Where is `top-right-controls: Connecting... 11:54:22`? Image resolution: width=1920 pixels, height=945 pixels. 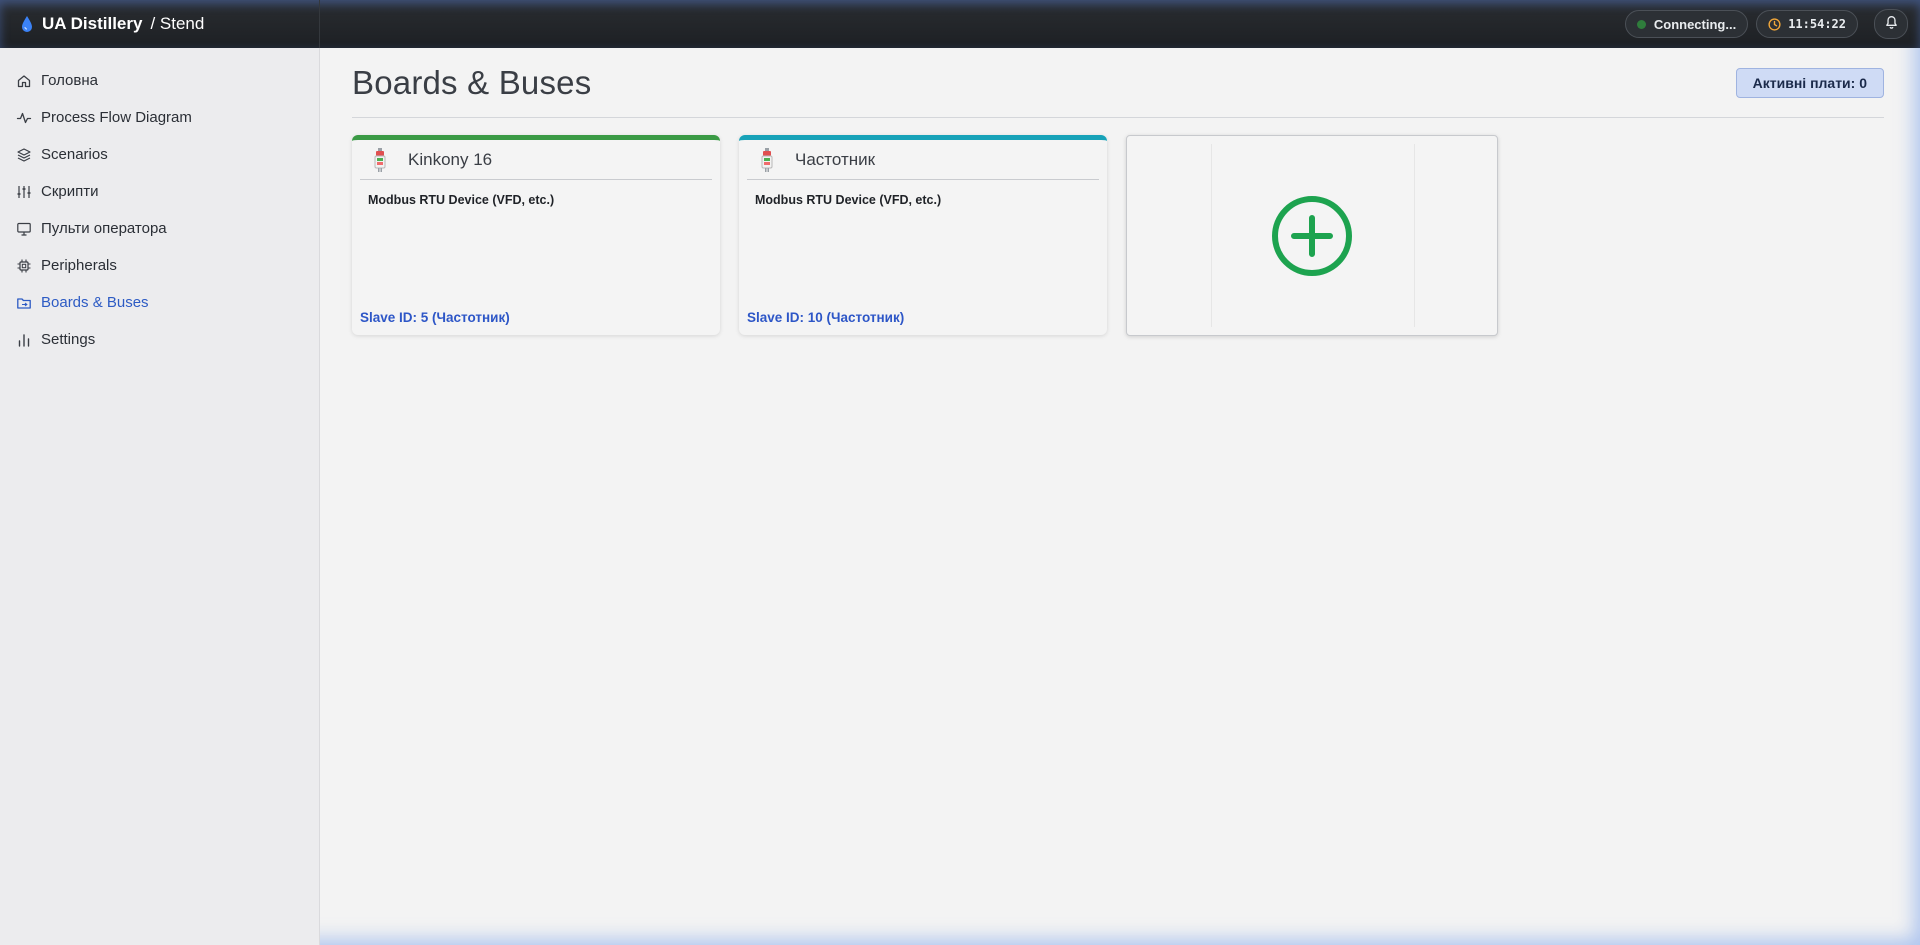 top-right-controls: Connecting... 11:54:22 is located at coordinates (1768, 24).